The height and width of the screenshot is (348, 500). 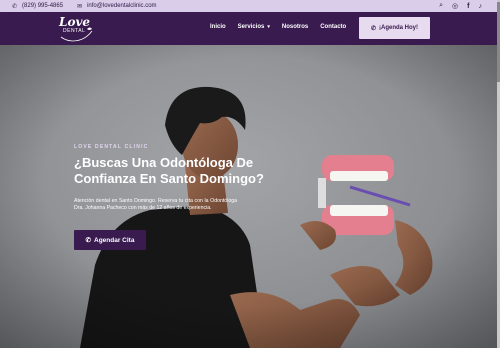 What do you see at coordinates (111, 147) in the screenshot?
I see `hero-eyebrow: LOVE DENTAL CLINIC` at bounding box center [111, 147].